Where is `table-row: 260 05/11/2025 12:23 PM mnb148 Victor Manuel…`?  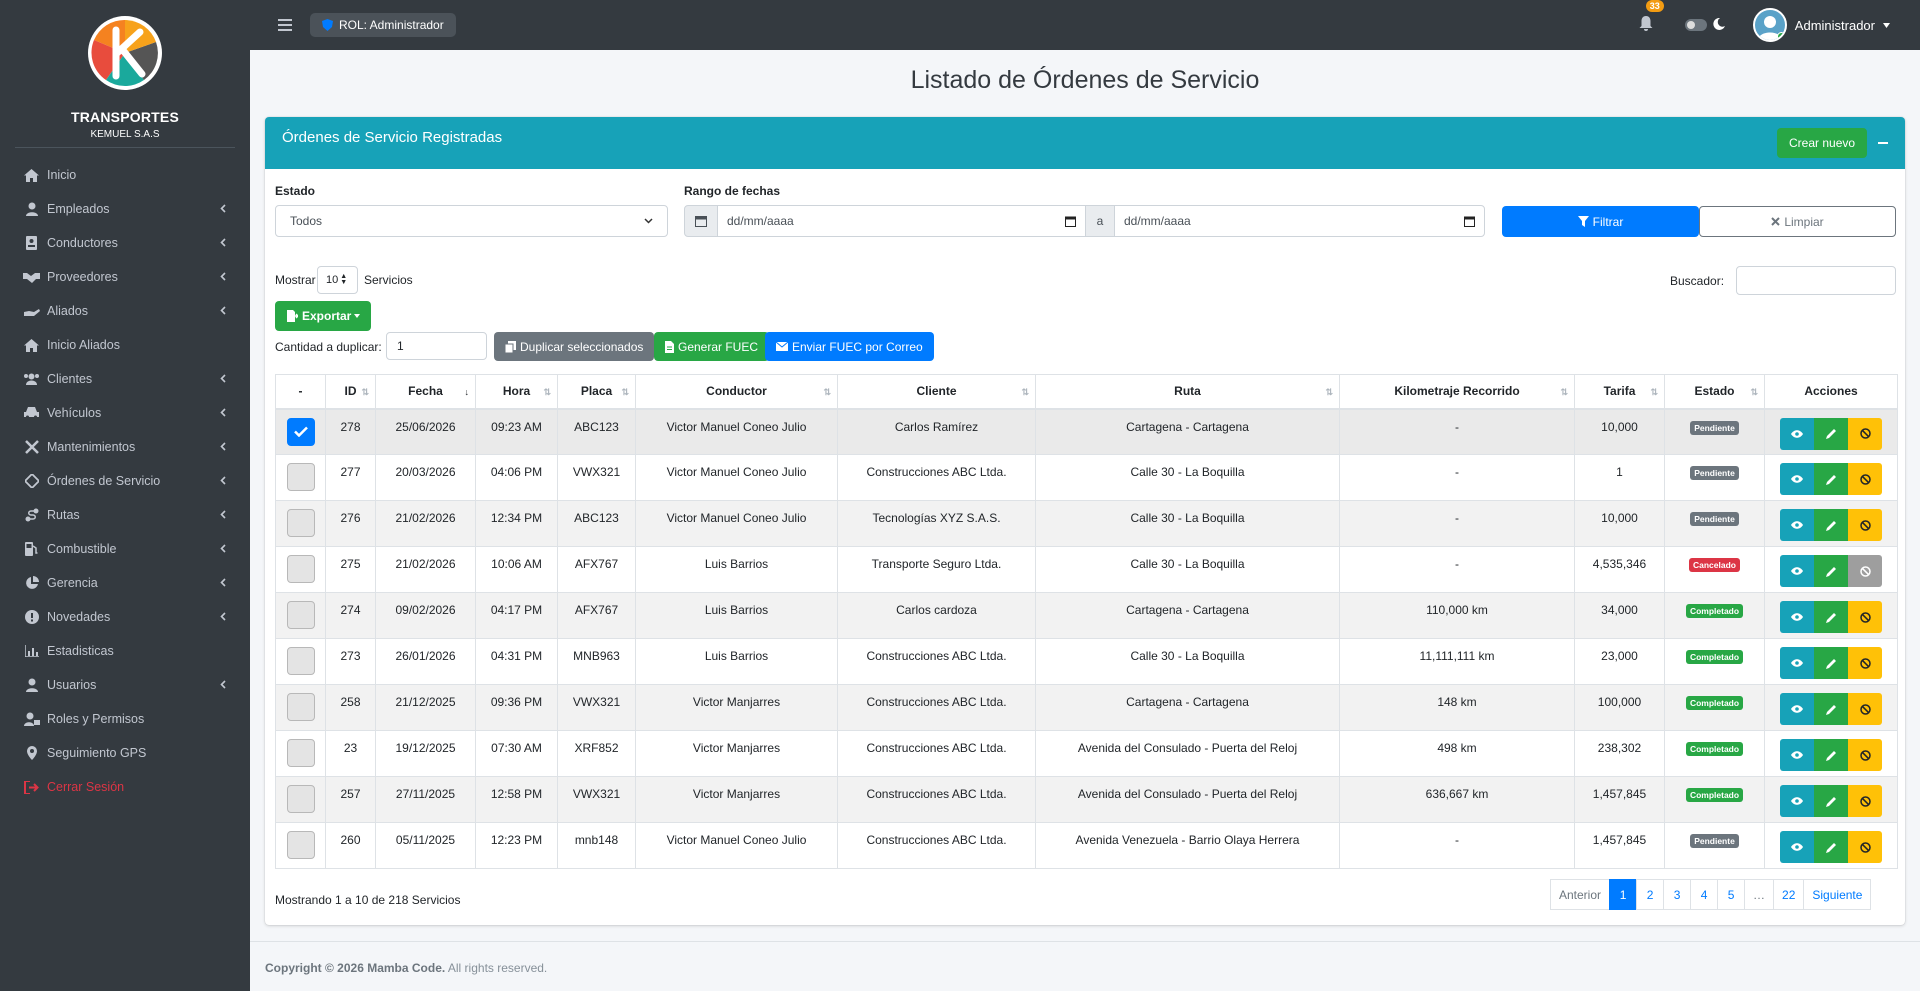 table-row: 260 05/11/2025 12:23 PM mnb148 Victor Manuel… is located at coordinates (1086, 845).